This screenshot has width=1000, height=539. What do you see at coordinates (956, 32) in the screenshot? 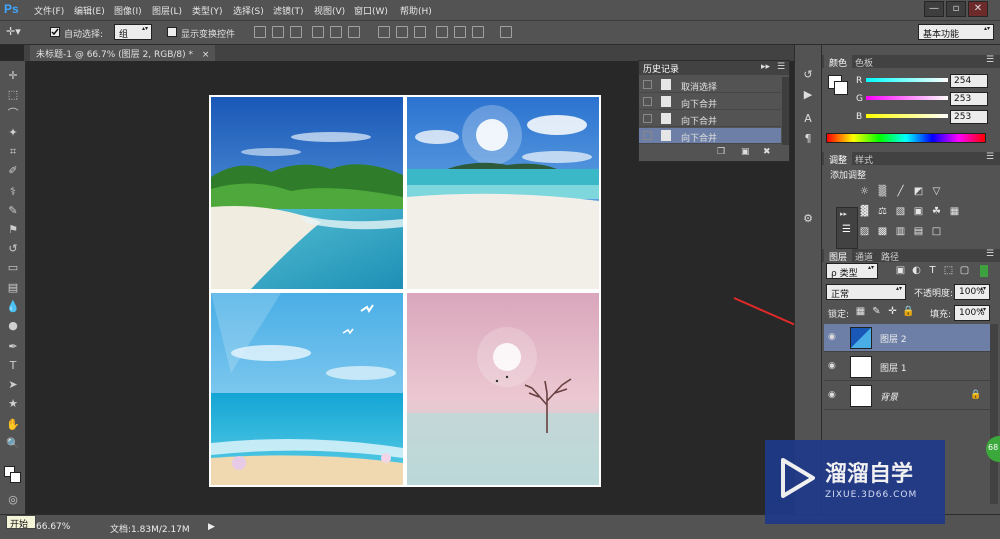
I see `workspace-dropdown: 基本功能` at bounding box center [956, 32].